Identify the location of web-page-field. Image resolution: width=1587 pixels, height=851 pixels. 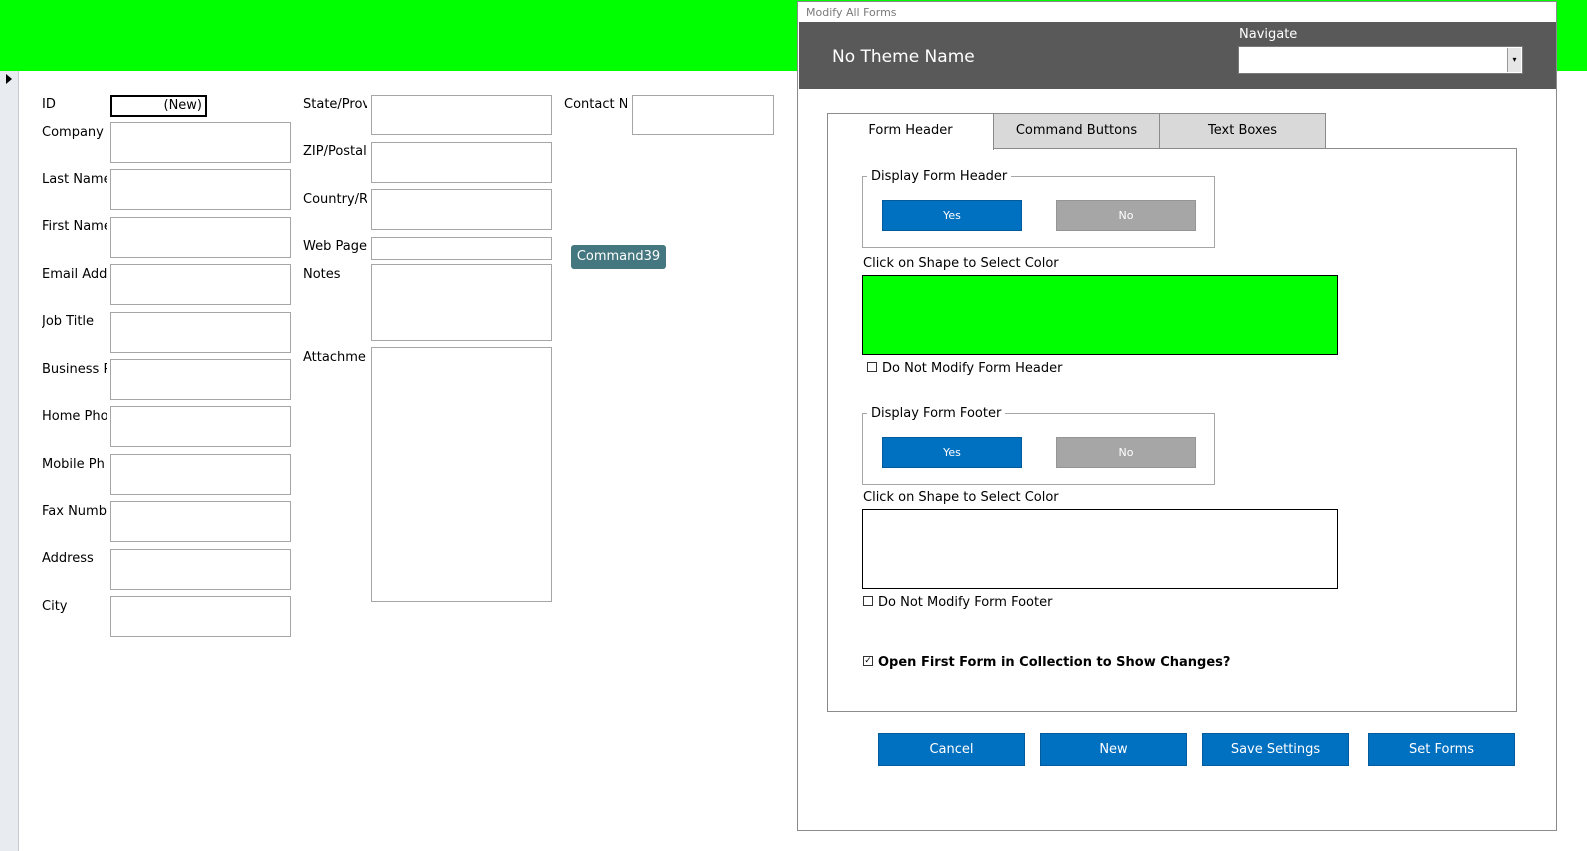
(461, 248).